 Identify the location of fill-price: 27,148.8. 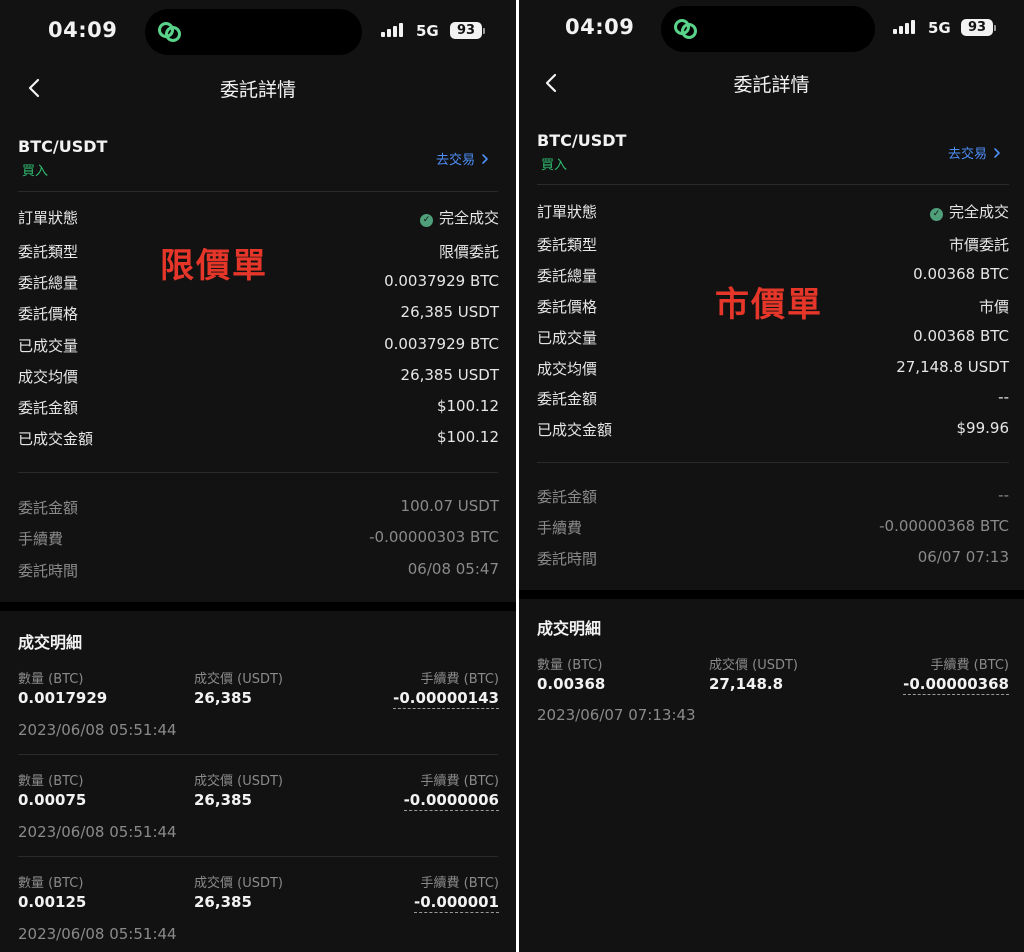
(746, 684).